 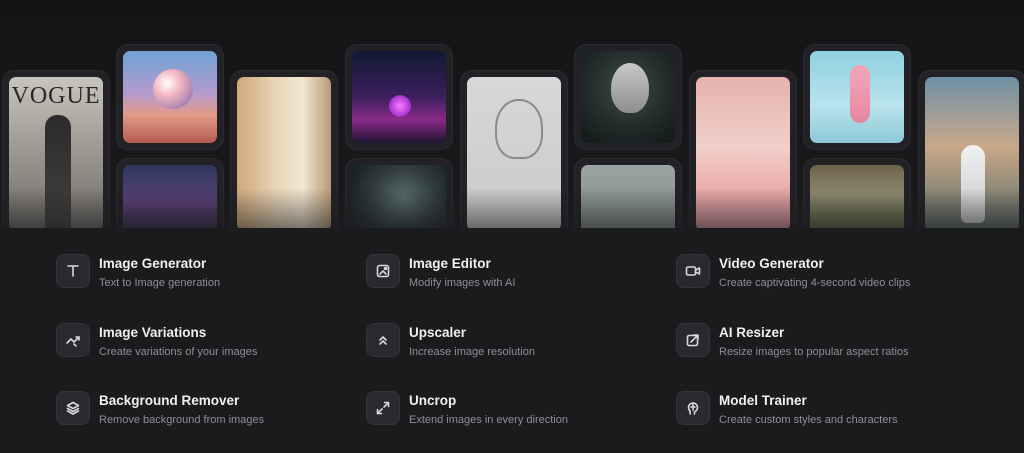 I want to click on feature-uncrop: Uncrop Extend images in every direction, so click(x=516, y=409).